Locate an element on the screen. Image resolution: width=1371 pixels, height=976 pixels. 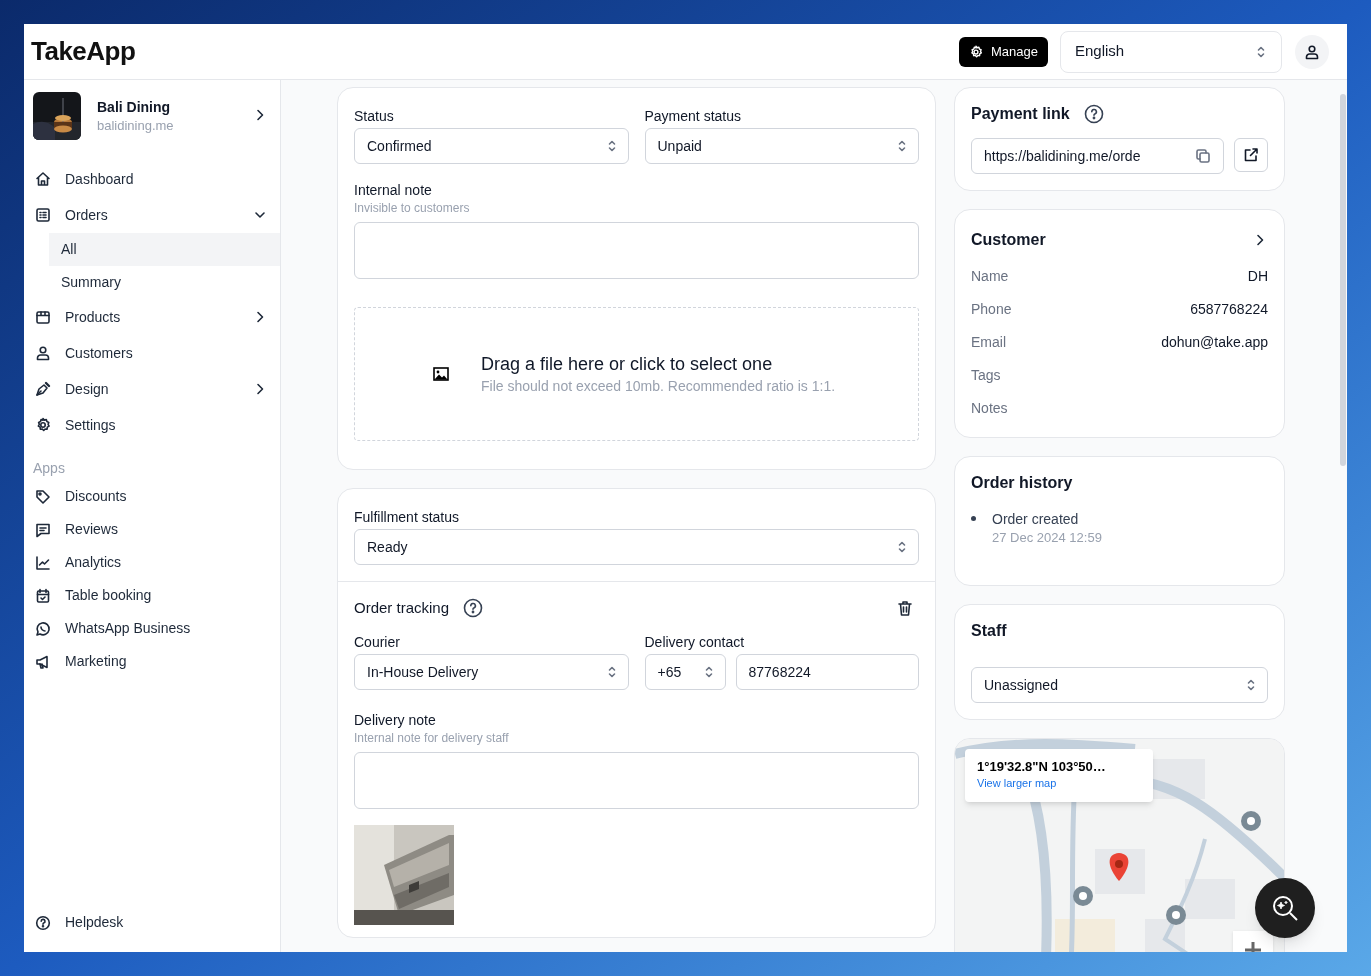
upload-dropzone: Drag a file here or click to select one File should not exceed 10mb. Recommended ratio is 1:1. is located at coordinates (636, 374).